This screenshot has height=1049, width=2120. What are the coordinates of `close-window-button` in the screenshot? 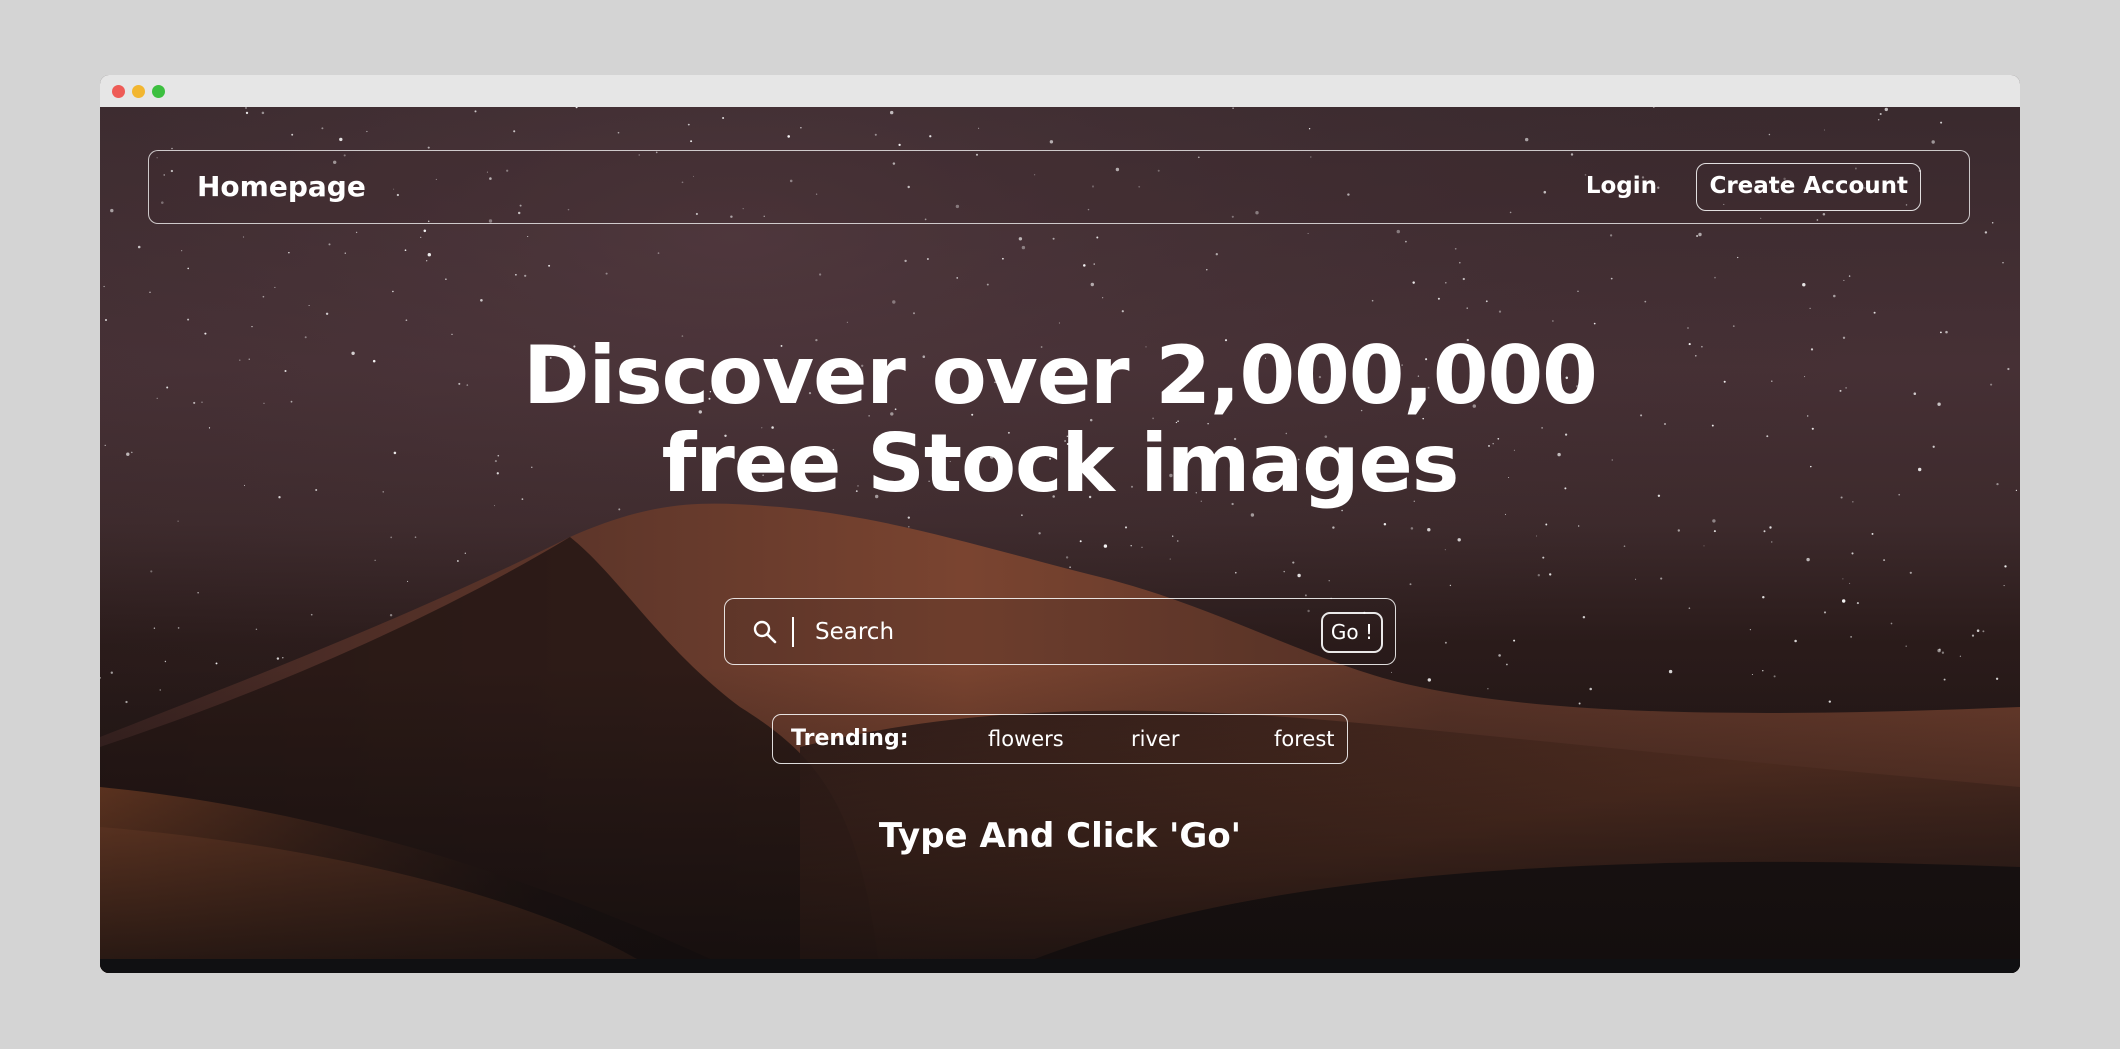 It's located at (118, 91).